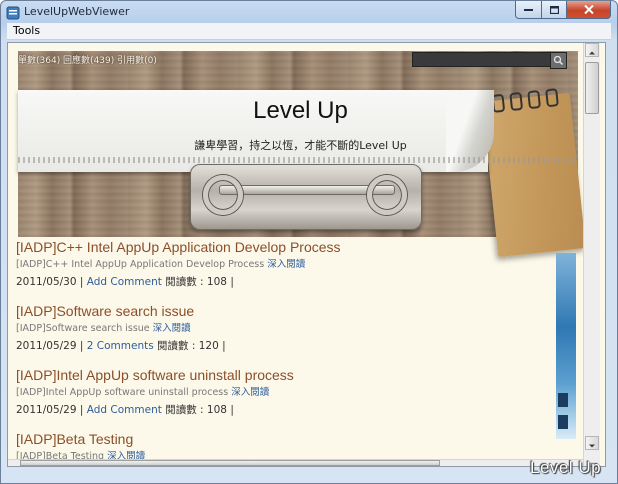 This screenshot has height=484, width=618. Describe the element at coordinates (26, 30) in the screenshot. I see `menu-tools: Tools` at that location.